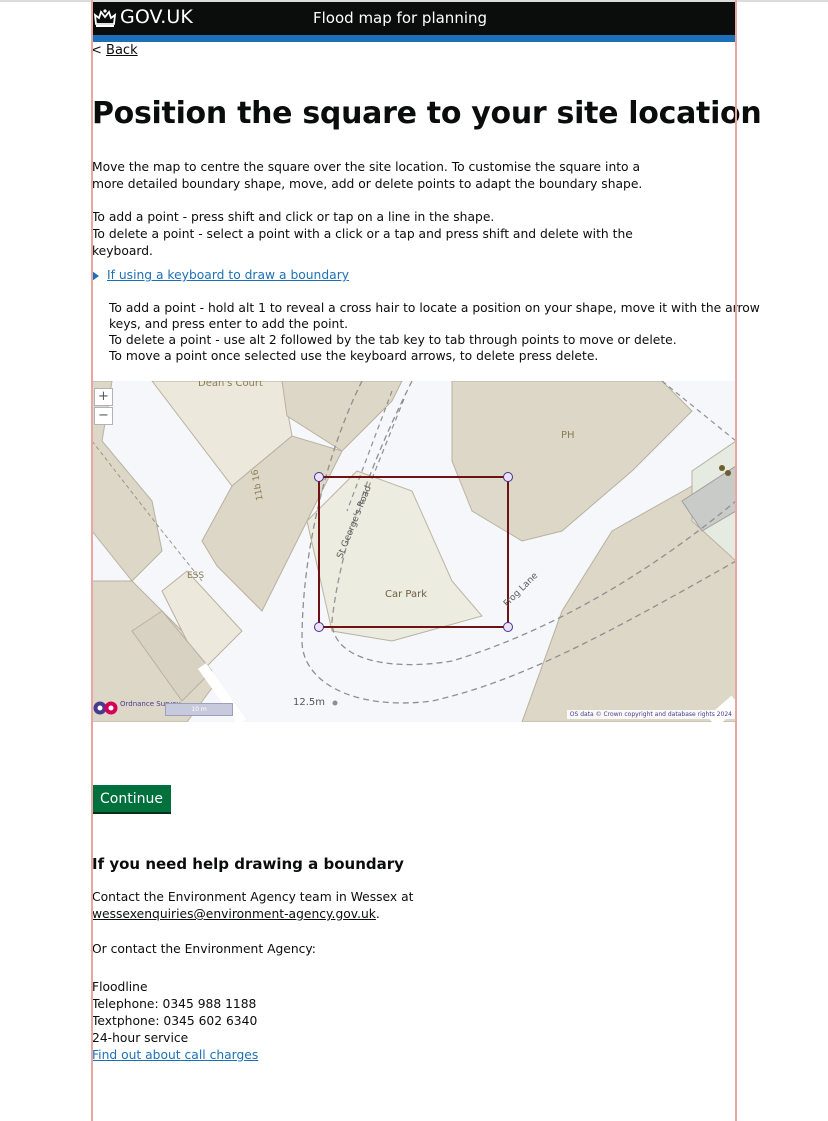  What do you see at coordinates (230, 385) in the screenshot?
I see `map-label-deans-court: Dean's Court` at bounding box center [230, 385].